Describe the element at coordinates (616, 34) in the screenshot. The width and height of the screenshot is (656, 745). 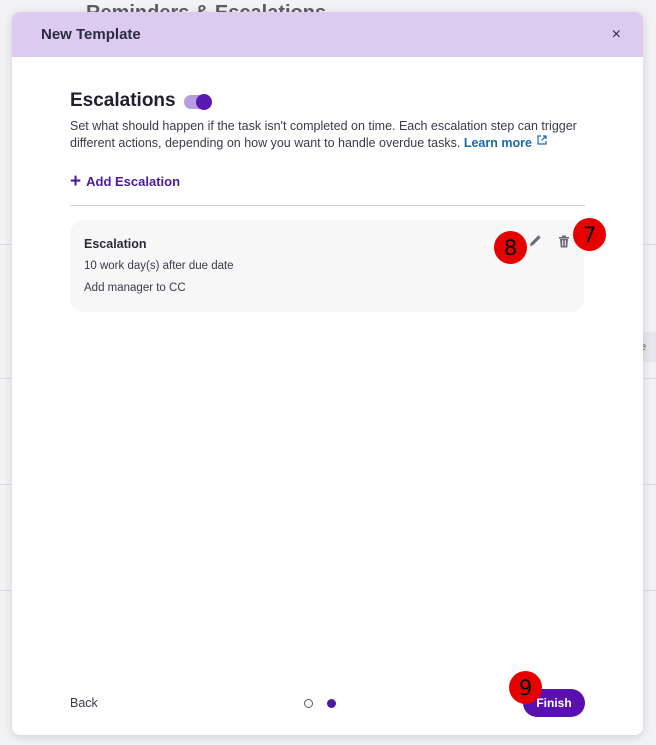
I see `close-icon: ×` at that location.